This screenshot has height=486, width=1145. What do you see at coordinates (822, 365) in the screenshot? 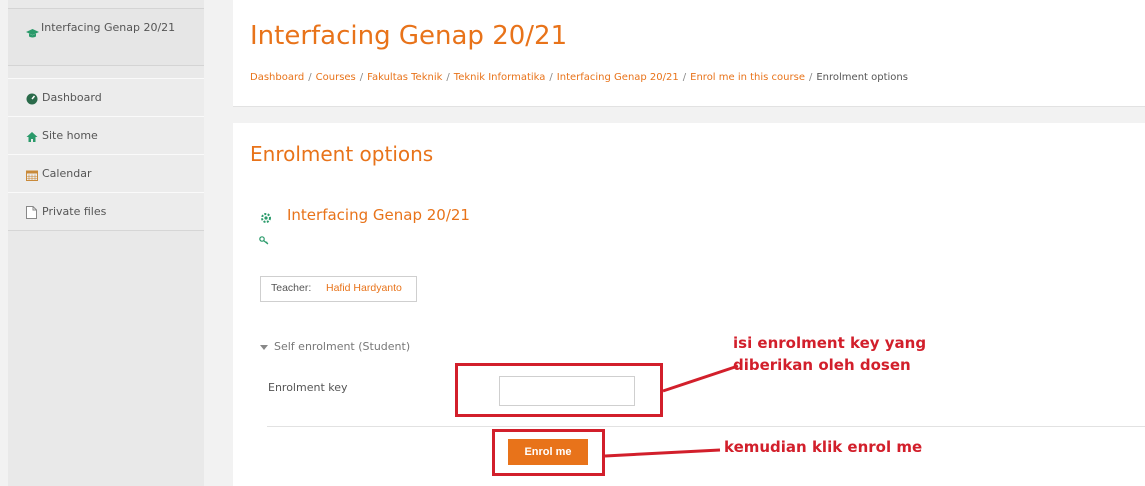
I see `annotation-line: diberikan oleh dosen` at bounding box center [822, 365].